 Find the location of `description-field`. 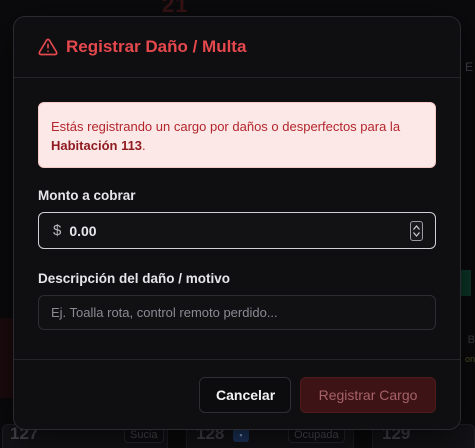

description-field is located at coordinates (237, 312).